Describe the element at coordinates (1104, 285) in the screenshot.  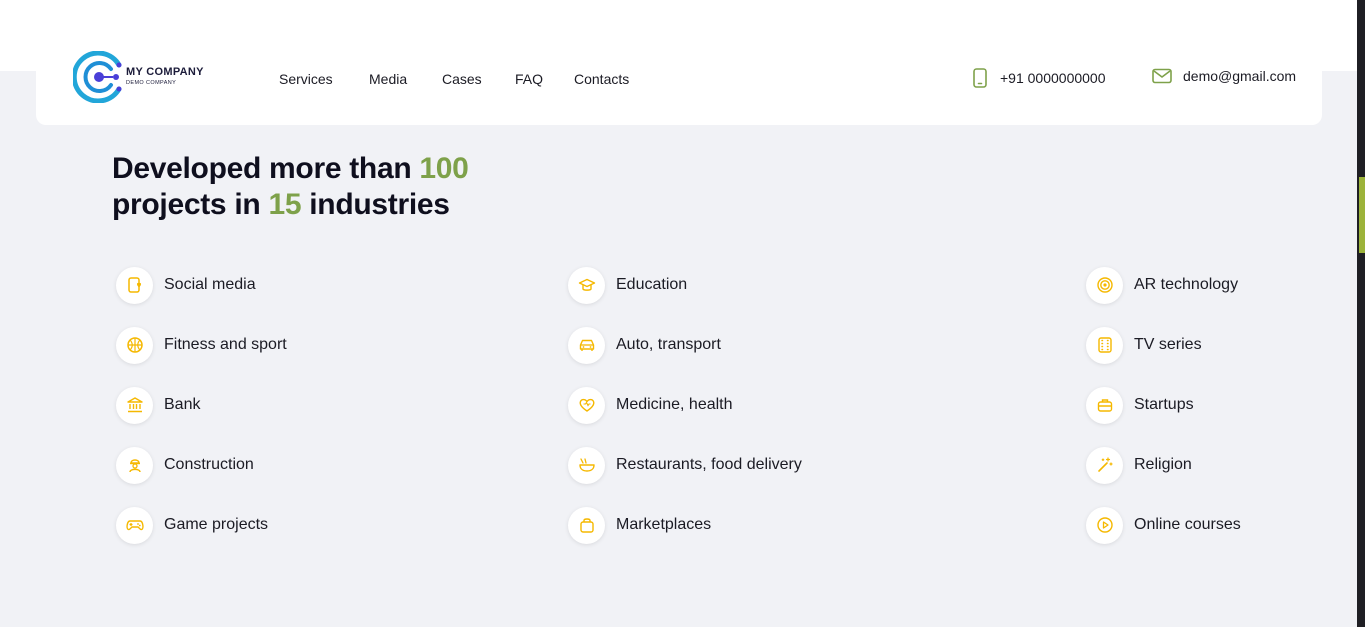
I see `target-icon` at that location.